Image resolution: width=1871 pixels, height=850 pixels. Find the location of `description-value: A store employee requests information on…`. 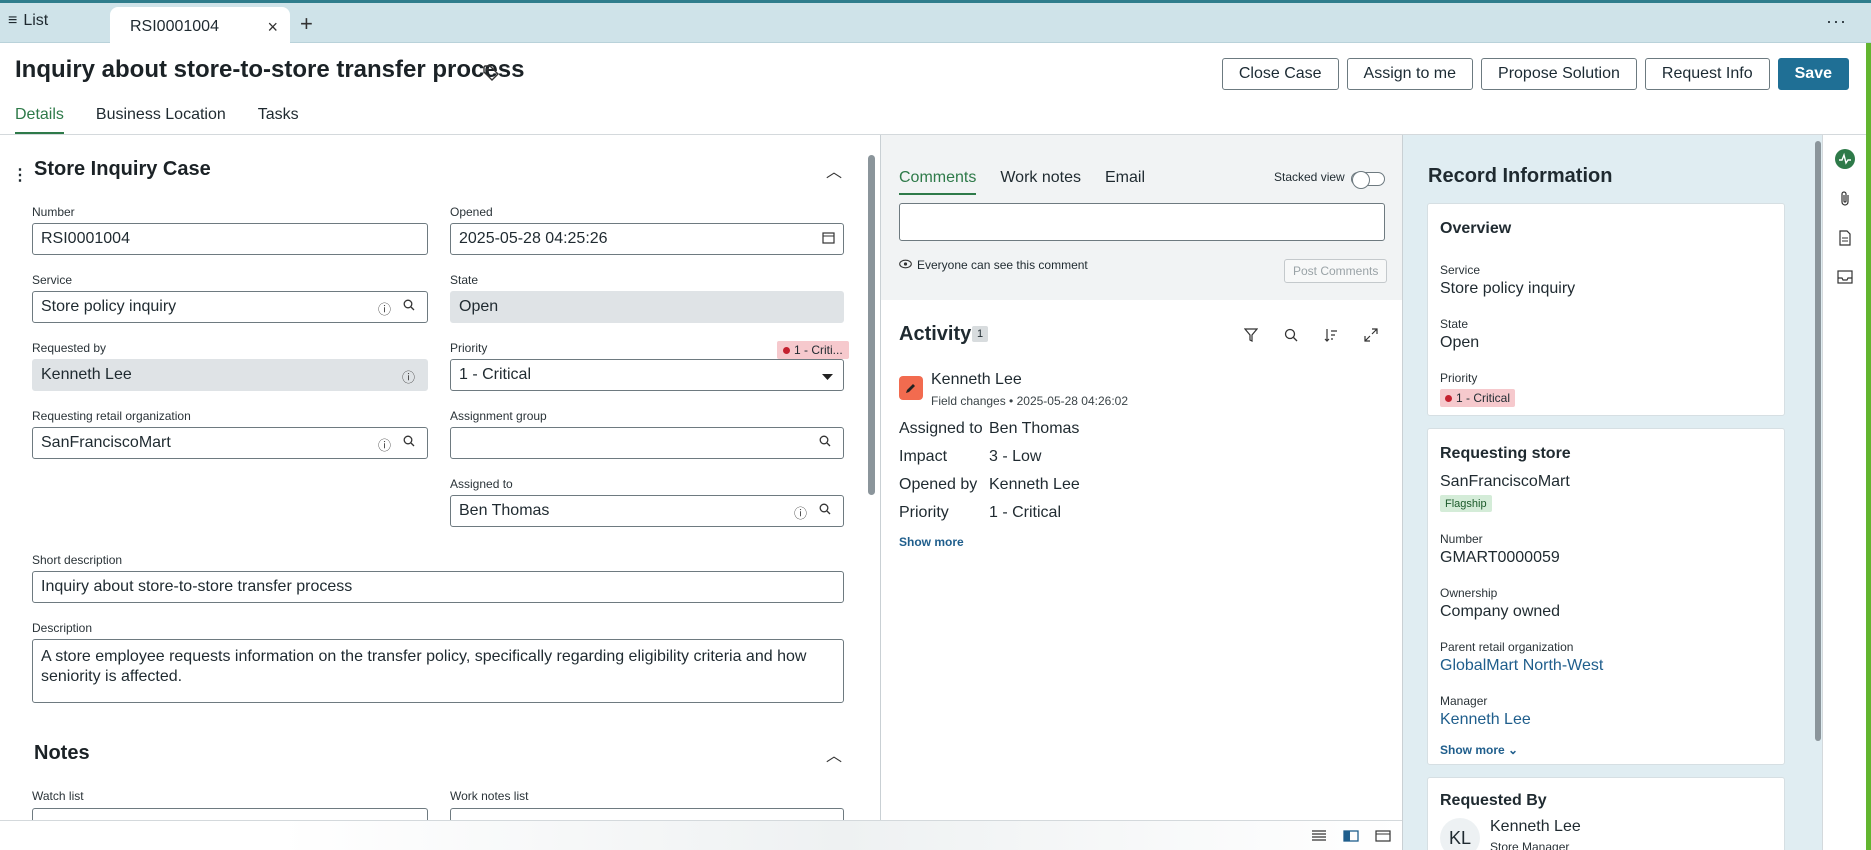

description-value: A store employee requests information on… is located at coordinates (424, 666).